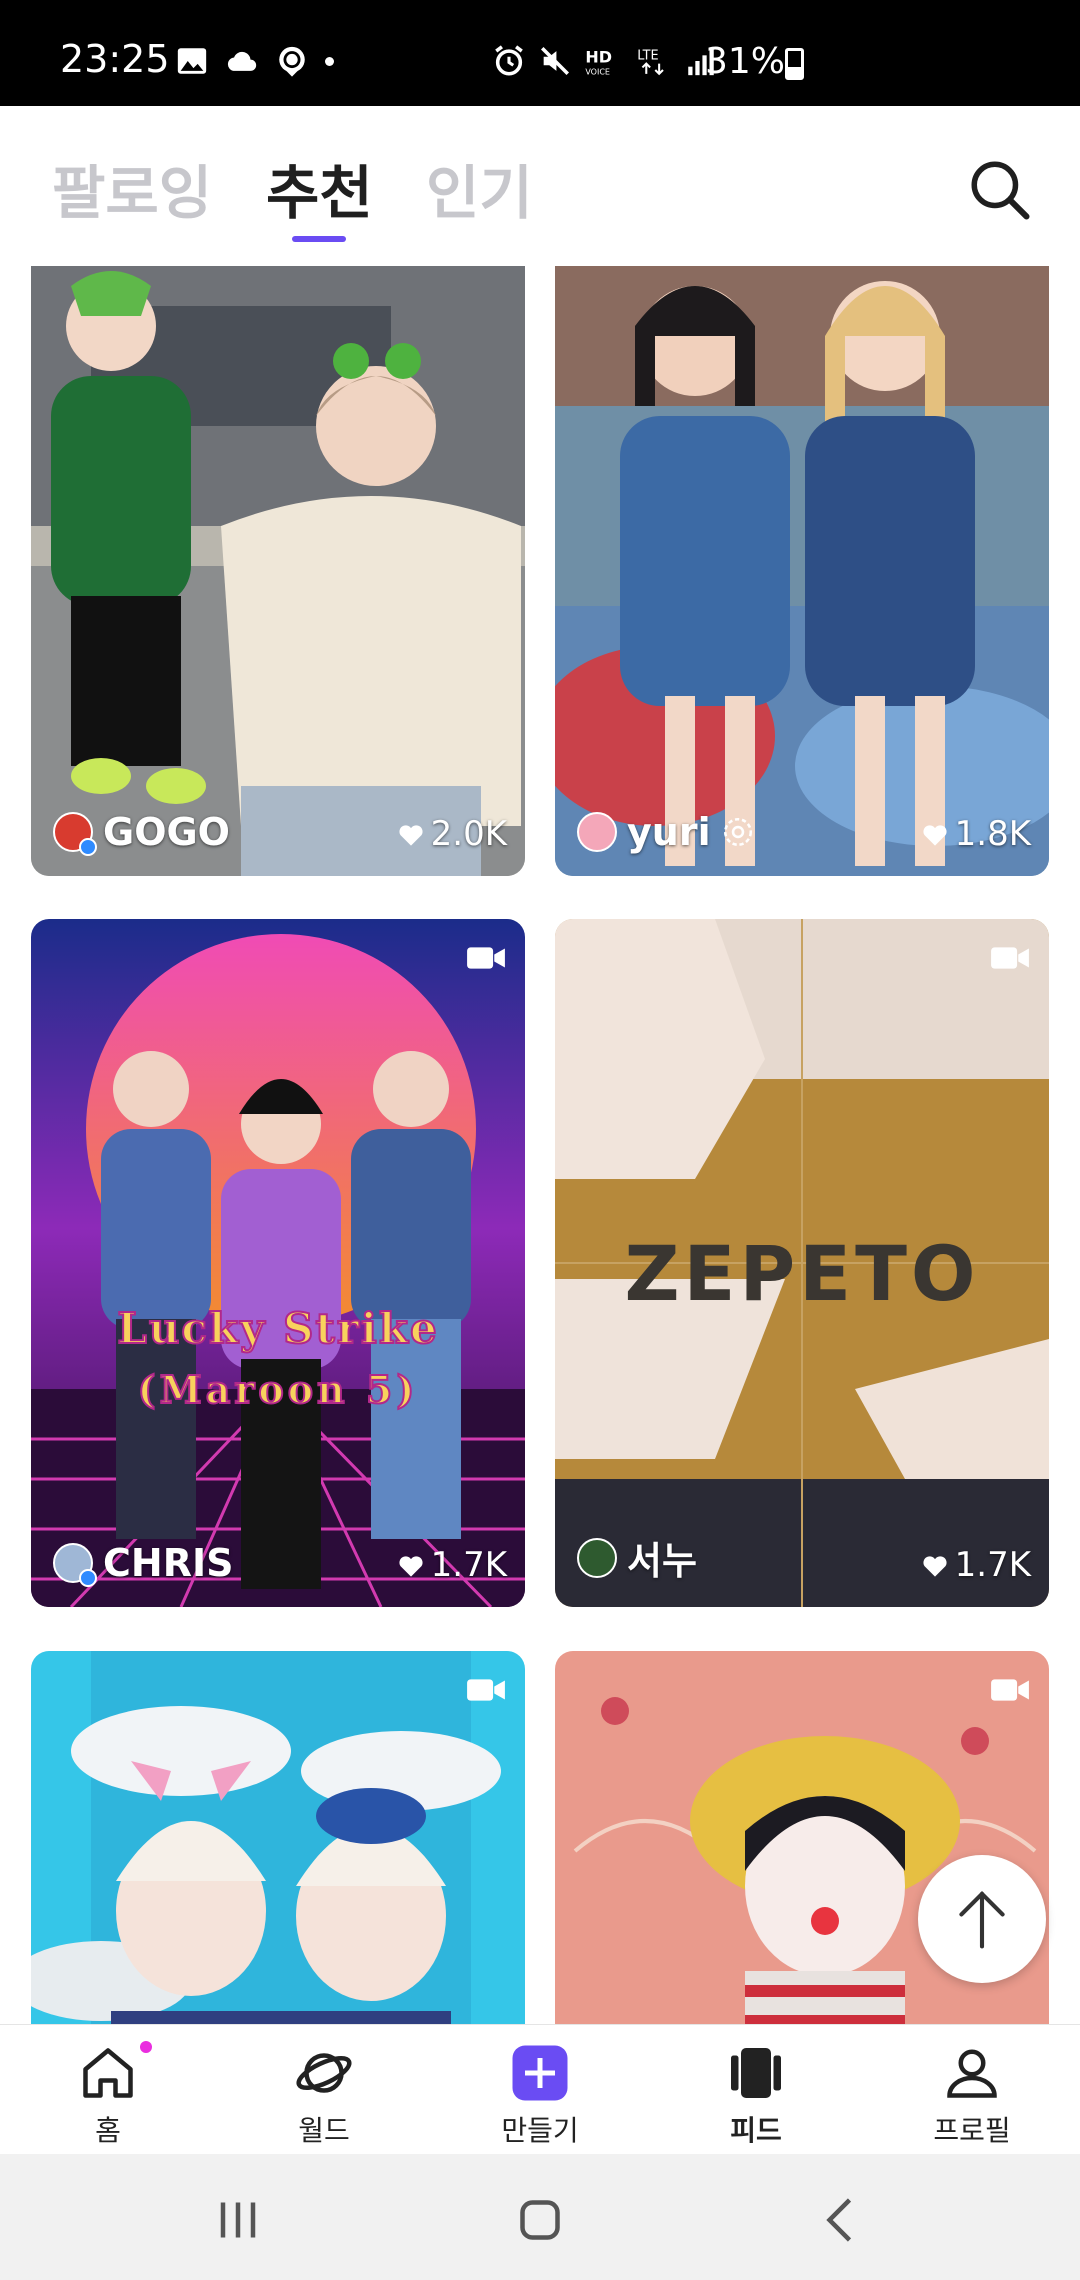  I want to click on post-author: yuri, so click(666, 832).